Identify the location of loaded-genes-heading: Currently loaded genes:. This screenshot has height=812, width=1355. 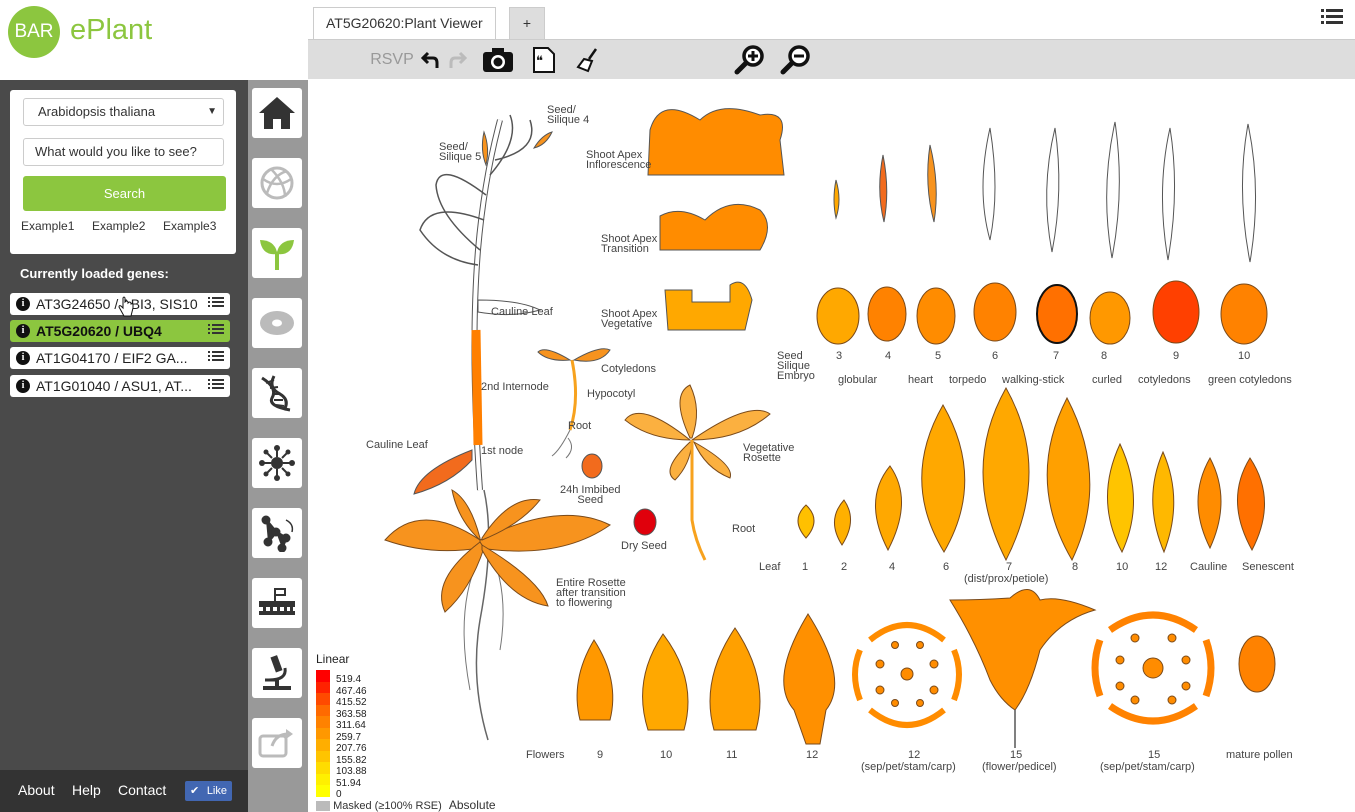
(94, 273).